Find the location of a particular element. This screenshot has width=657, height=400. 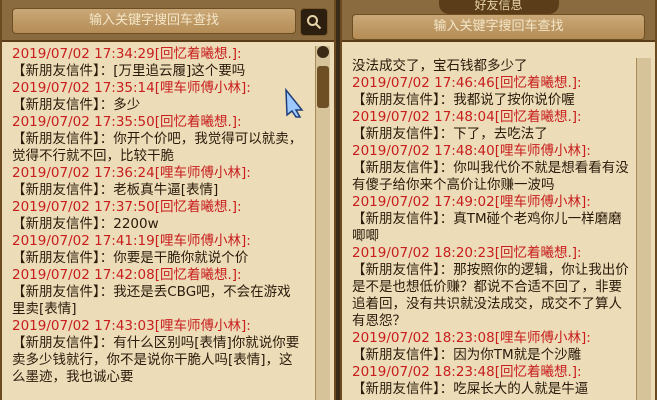

message-header: 2019/07/02 17:48:04[回忆着曦想.]: is located at coordinates (467, 117).